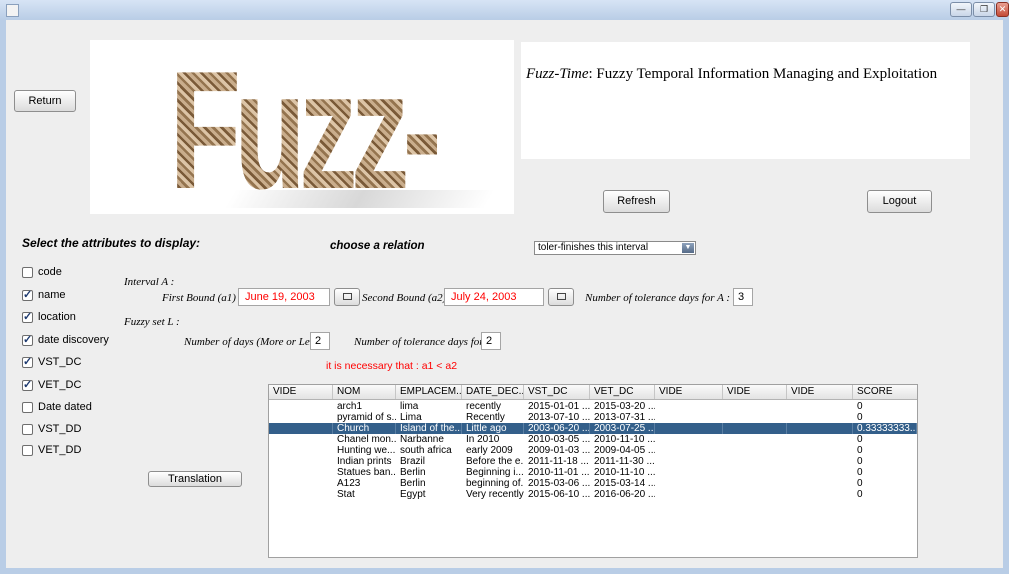 The width and height of the screenshot is (1009, 574). Describe the element at coordinates (636, 201) in the screenshot. I see `refresh-button: Refresh` at that location.